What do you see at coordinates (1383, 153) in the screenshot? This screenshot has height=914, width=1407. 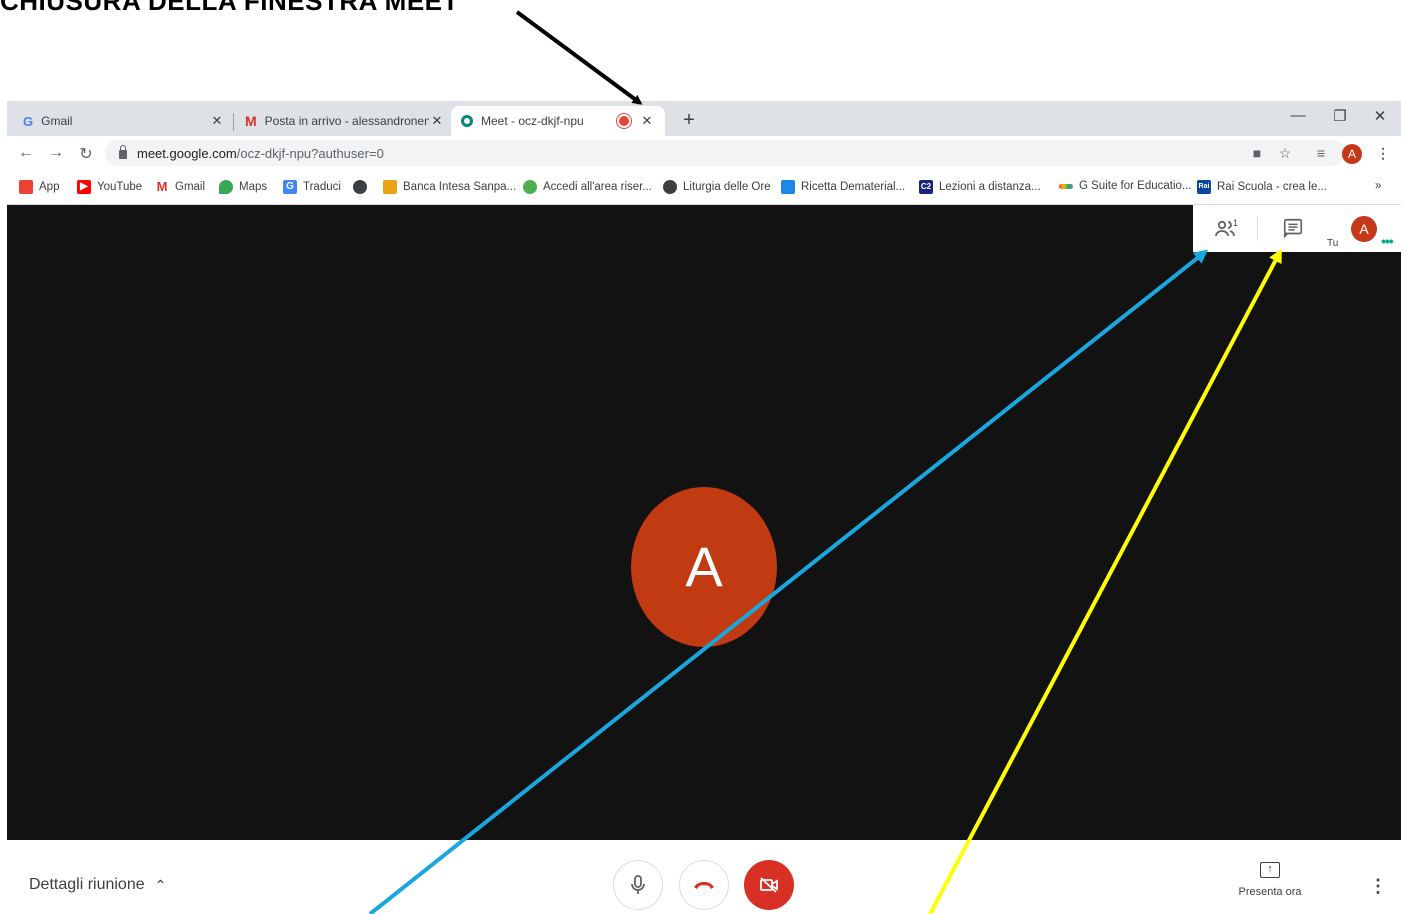 I see `menu-icon: ⋮` at bounding box center [1383, 153].